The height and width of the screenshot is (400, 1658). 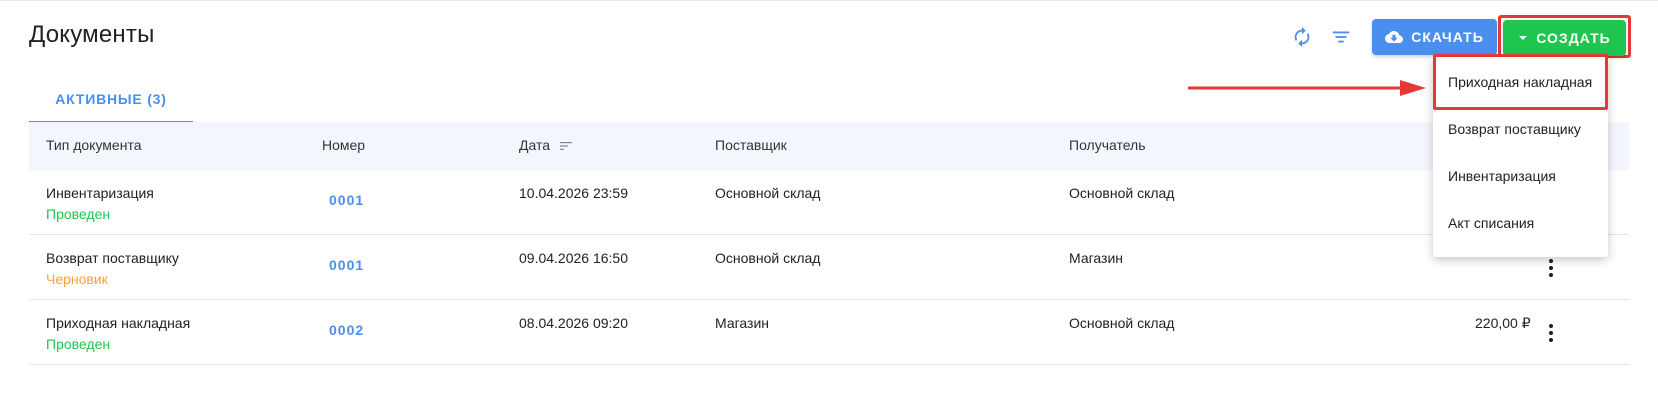 What do you see at coordinates (573, 193) in the screenshot?
I see `document-date: 10.04.2026 23:59` at bounding box center [573, 193].